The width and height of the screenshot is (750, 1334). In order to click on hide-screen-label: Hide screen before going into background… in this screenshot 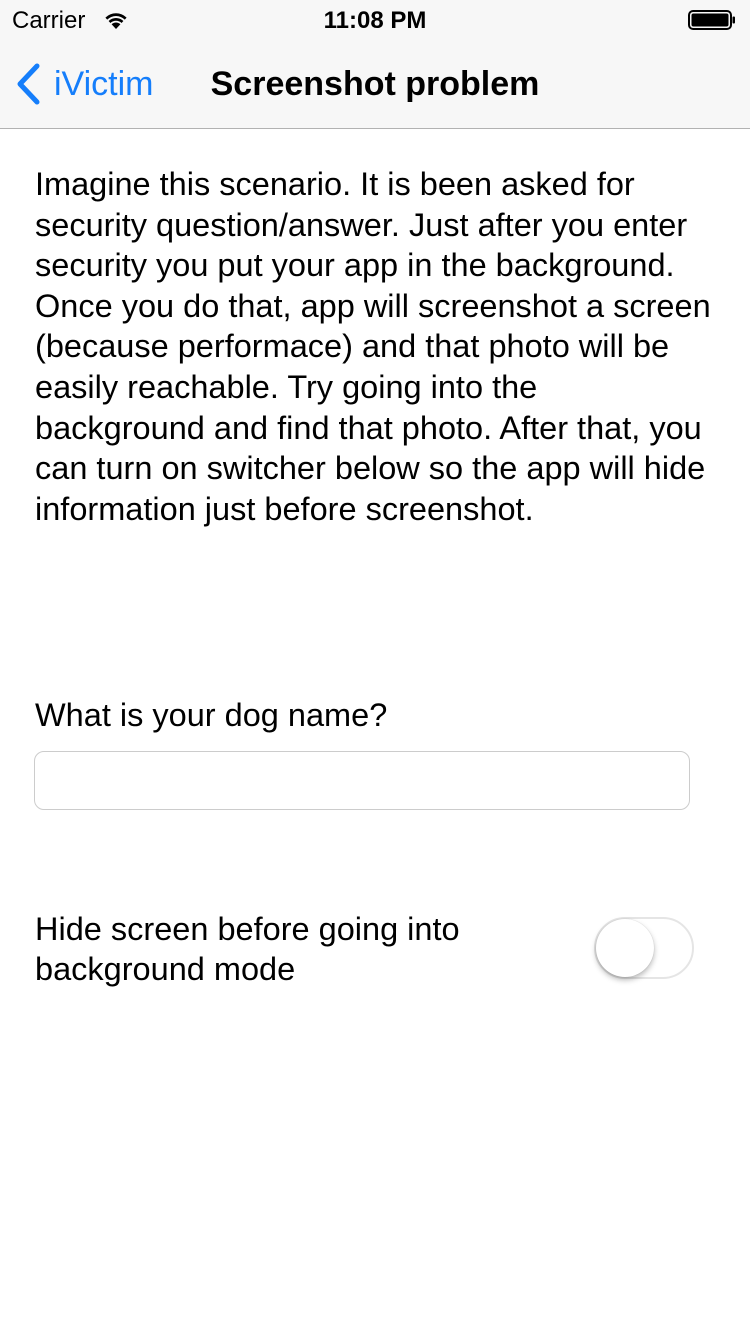, I will do `click(247, 949)`.